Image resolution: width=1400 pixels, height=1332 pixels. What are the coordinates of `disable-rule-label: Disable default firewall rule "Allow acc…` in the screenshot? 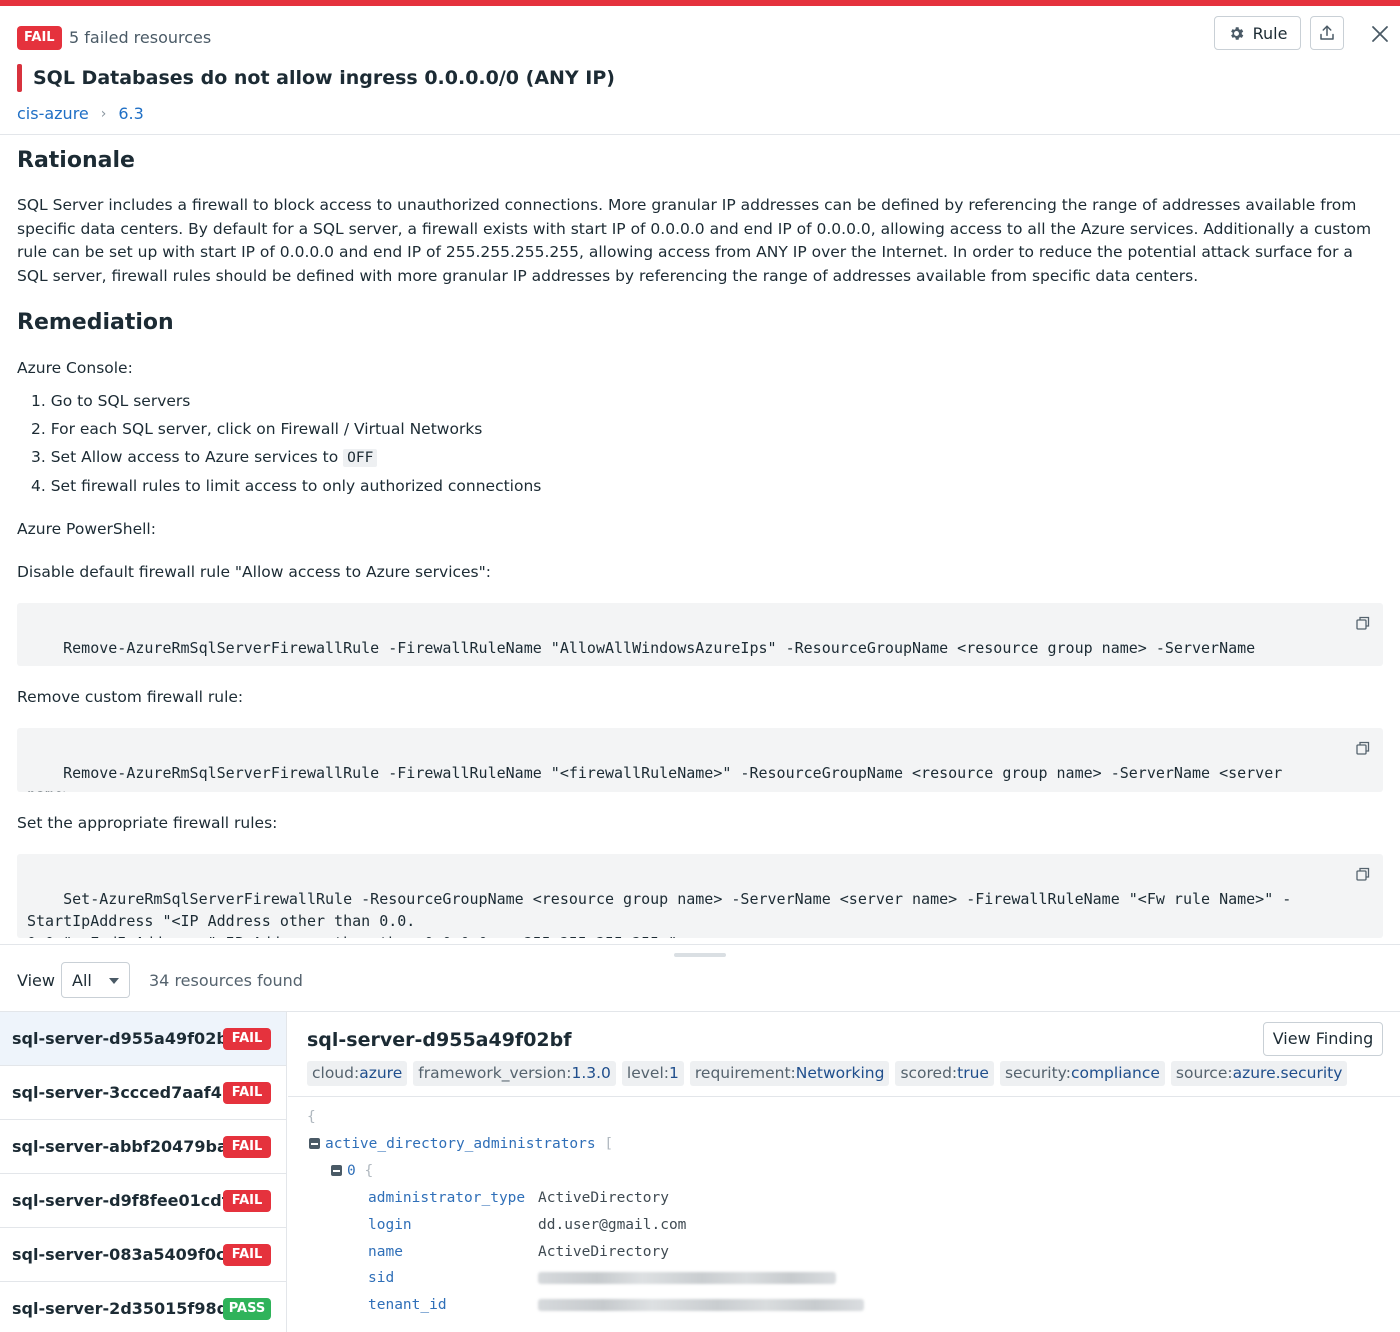 It's located at (254, 572).